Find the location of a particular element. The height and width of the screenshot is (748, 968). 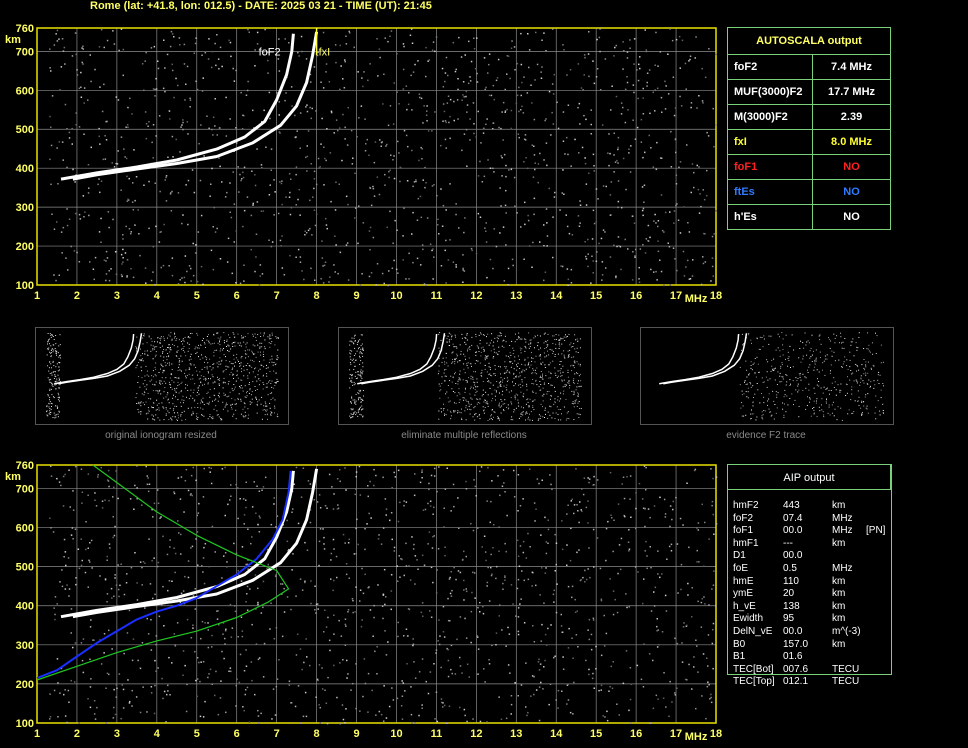

autoscala-row: ftEs NO is located at coordinates (809, 192).